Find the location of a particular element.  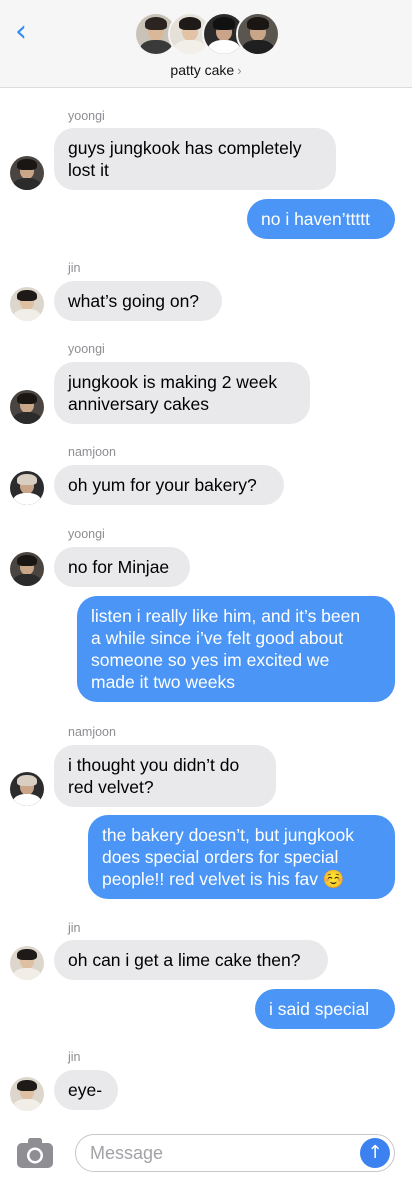

incoming-message-bubble: i thought you didn’t do red velvet? is located at coordinates (165, 776).